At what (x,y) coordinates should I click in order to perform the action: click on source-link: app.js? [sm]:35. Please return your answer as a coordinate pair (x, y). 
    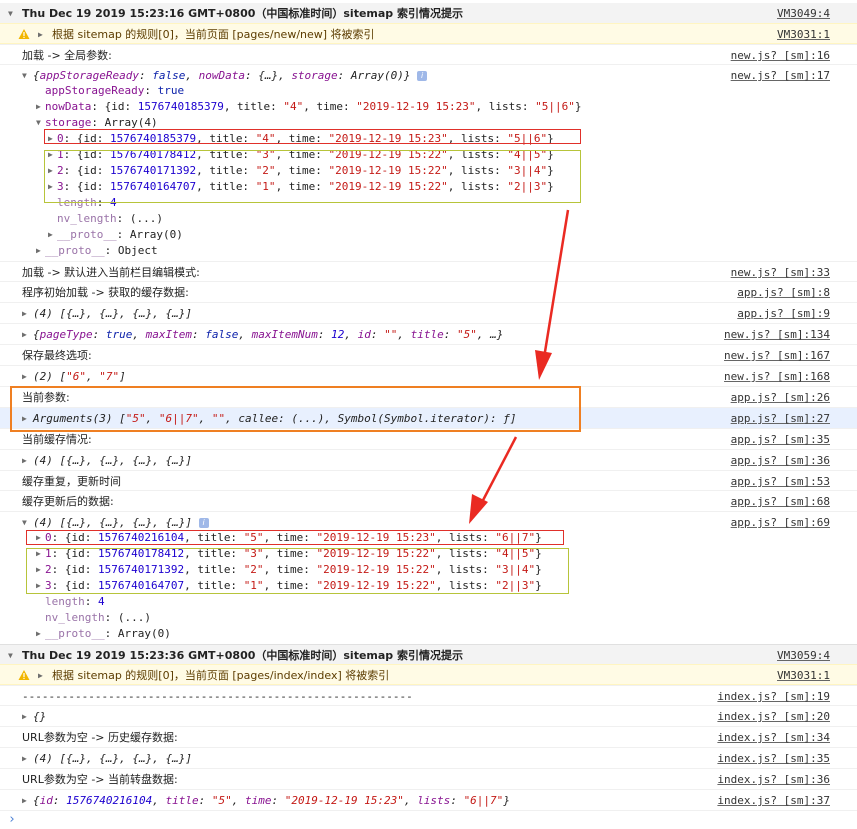
    Looking at the image, I should click on (780, 439).